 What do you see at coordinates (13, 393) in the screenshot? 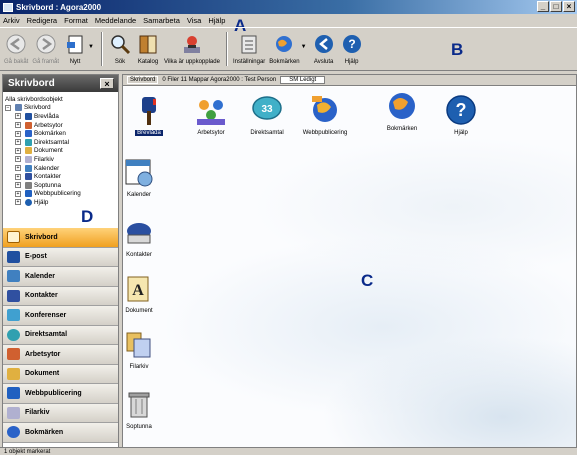
I see `web-publish-icon` at bounding box center [13, 393].